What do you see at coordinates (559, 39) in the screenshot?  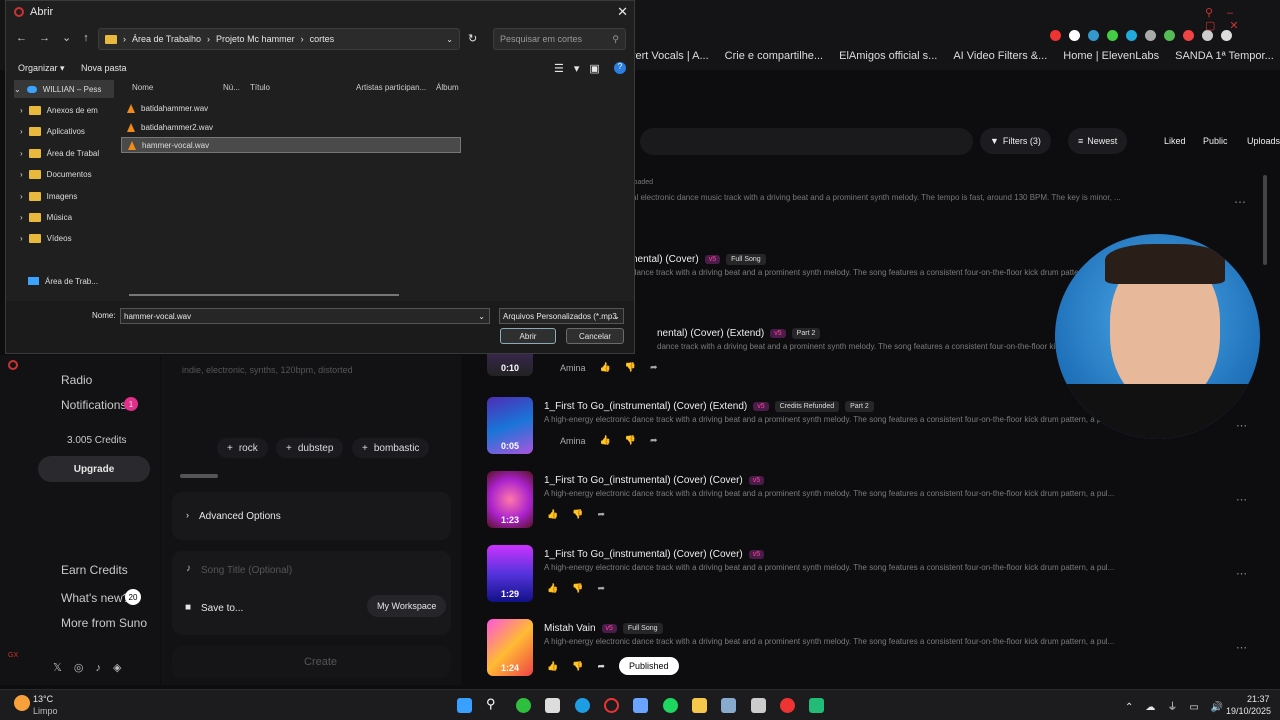 I see `search-input: Pesquisar em cortes ⚲` at bounding box center [559, 39].